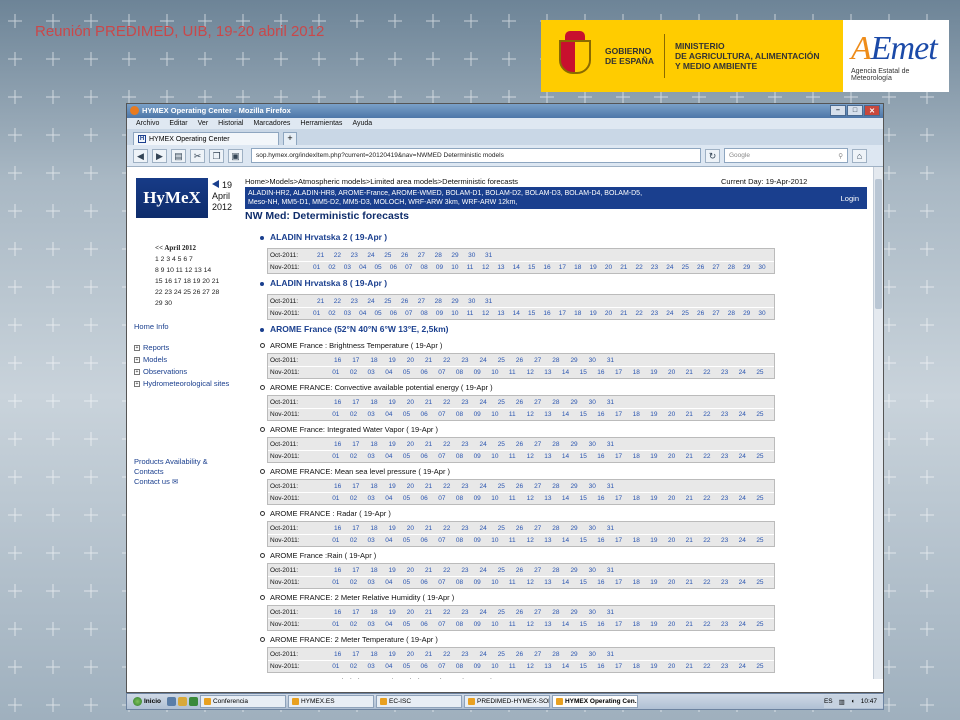 The height and width of the screenshot is (720, 960). What do you see at coordinates (520, 267) in the screenshot?
I see `day-link: 14` at bounding box center [520, 267].